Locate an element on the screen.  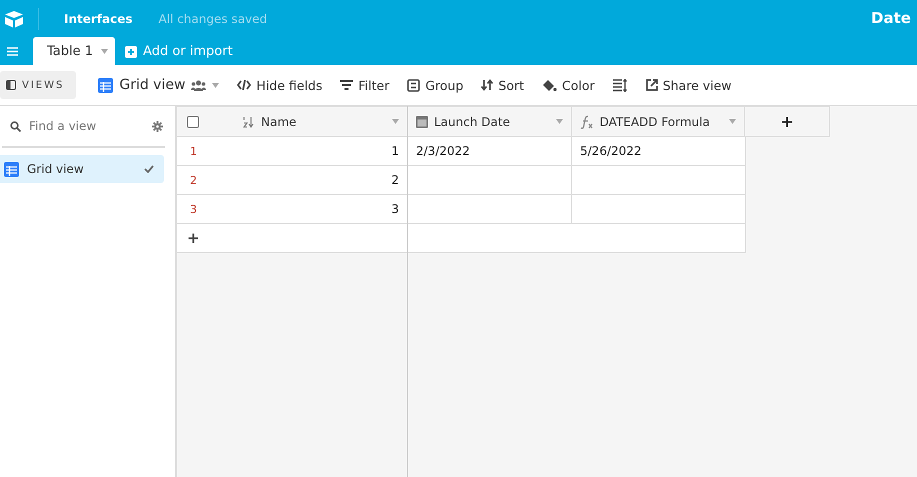
table-cell: 5/26/2022 is located at coordinates (659, 151).